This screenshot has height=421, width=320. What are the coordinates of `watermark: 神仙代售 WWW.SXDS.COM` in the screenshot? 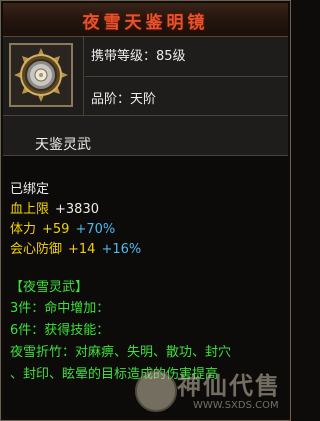 It's located at (211, 387).